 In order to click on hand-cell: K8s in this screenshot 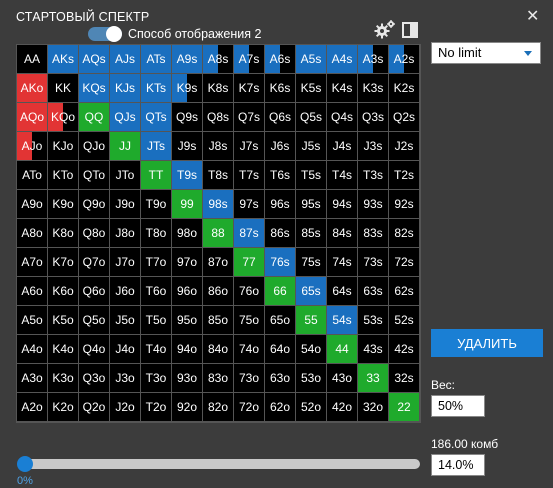, I will do `click(218, 88)`.